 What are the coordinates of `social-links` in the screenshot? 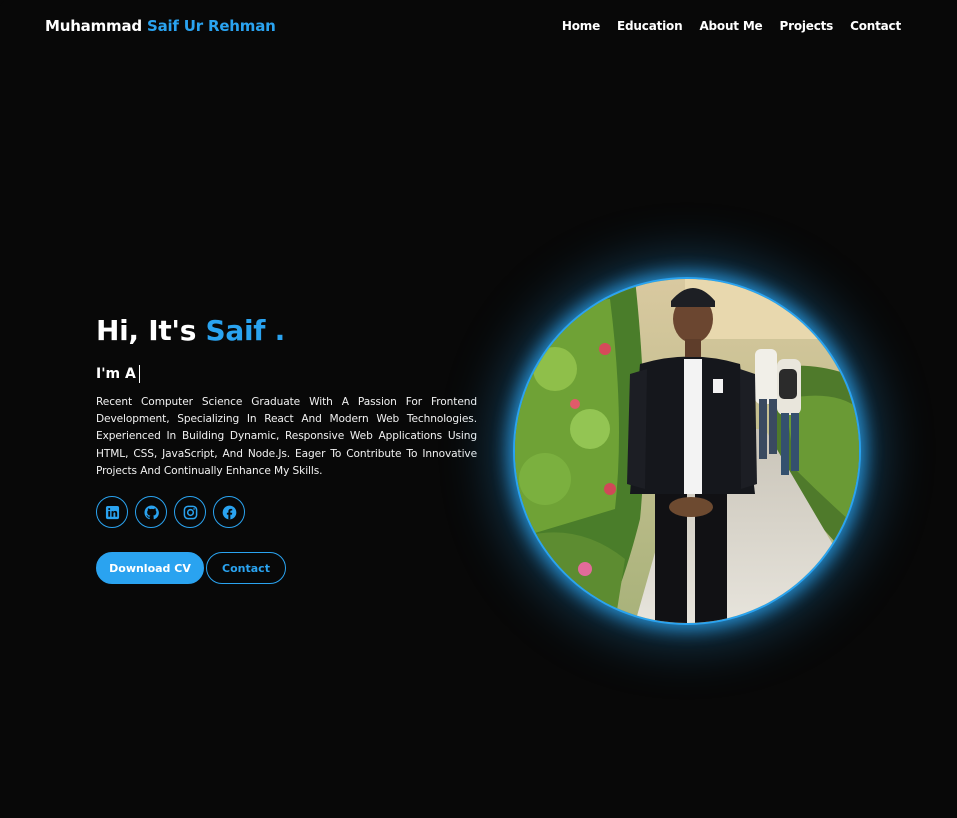 It's located at (286, 512).